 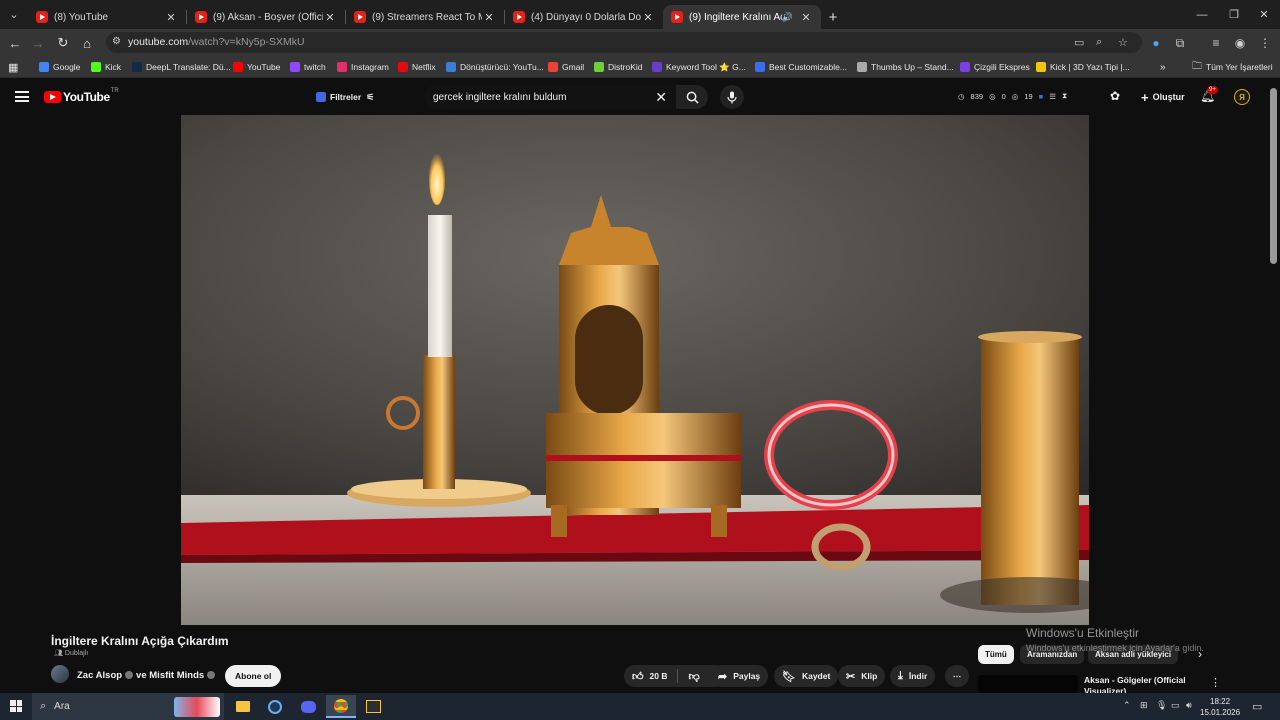 I want to click on clip-button: ✂ Klip, so click(x=862, y=676).